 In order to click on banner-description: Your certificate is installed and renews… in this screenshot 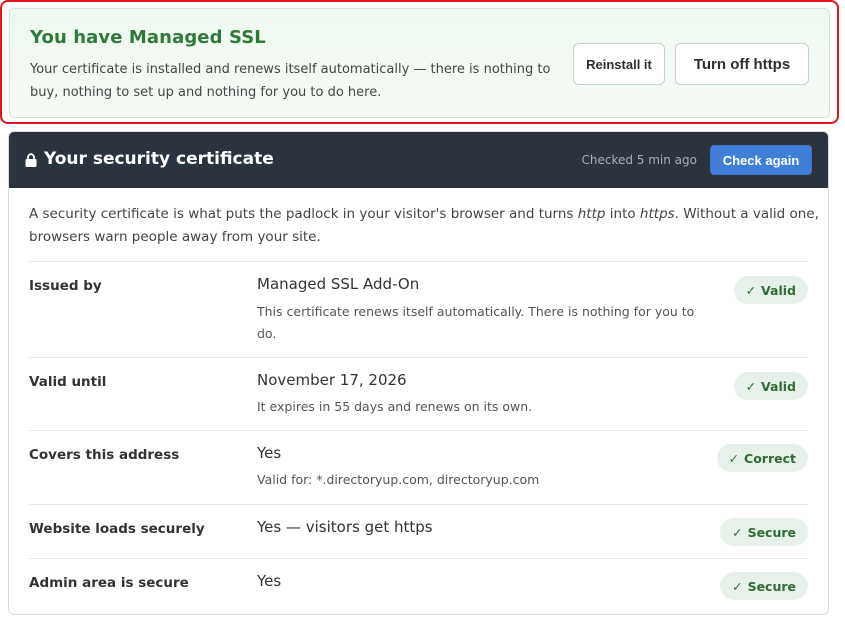, I will do `click(290, 81)`.